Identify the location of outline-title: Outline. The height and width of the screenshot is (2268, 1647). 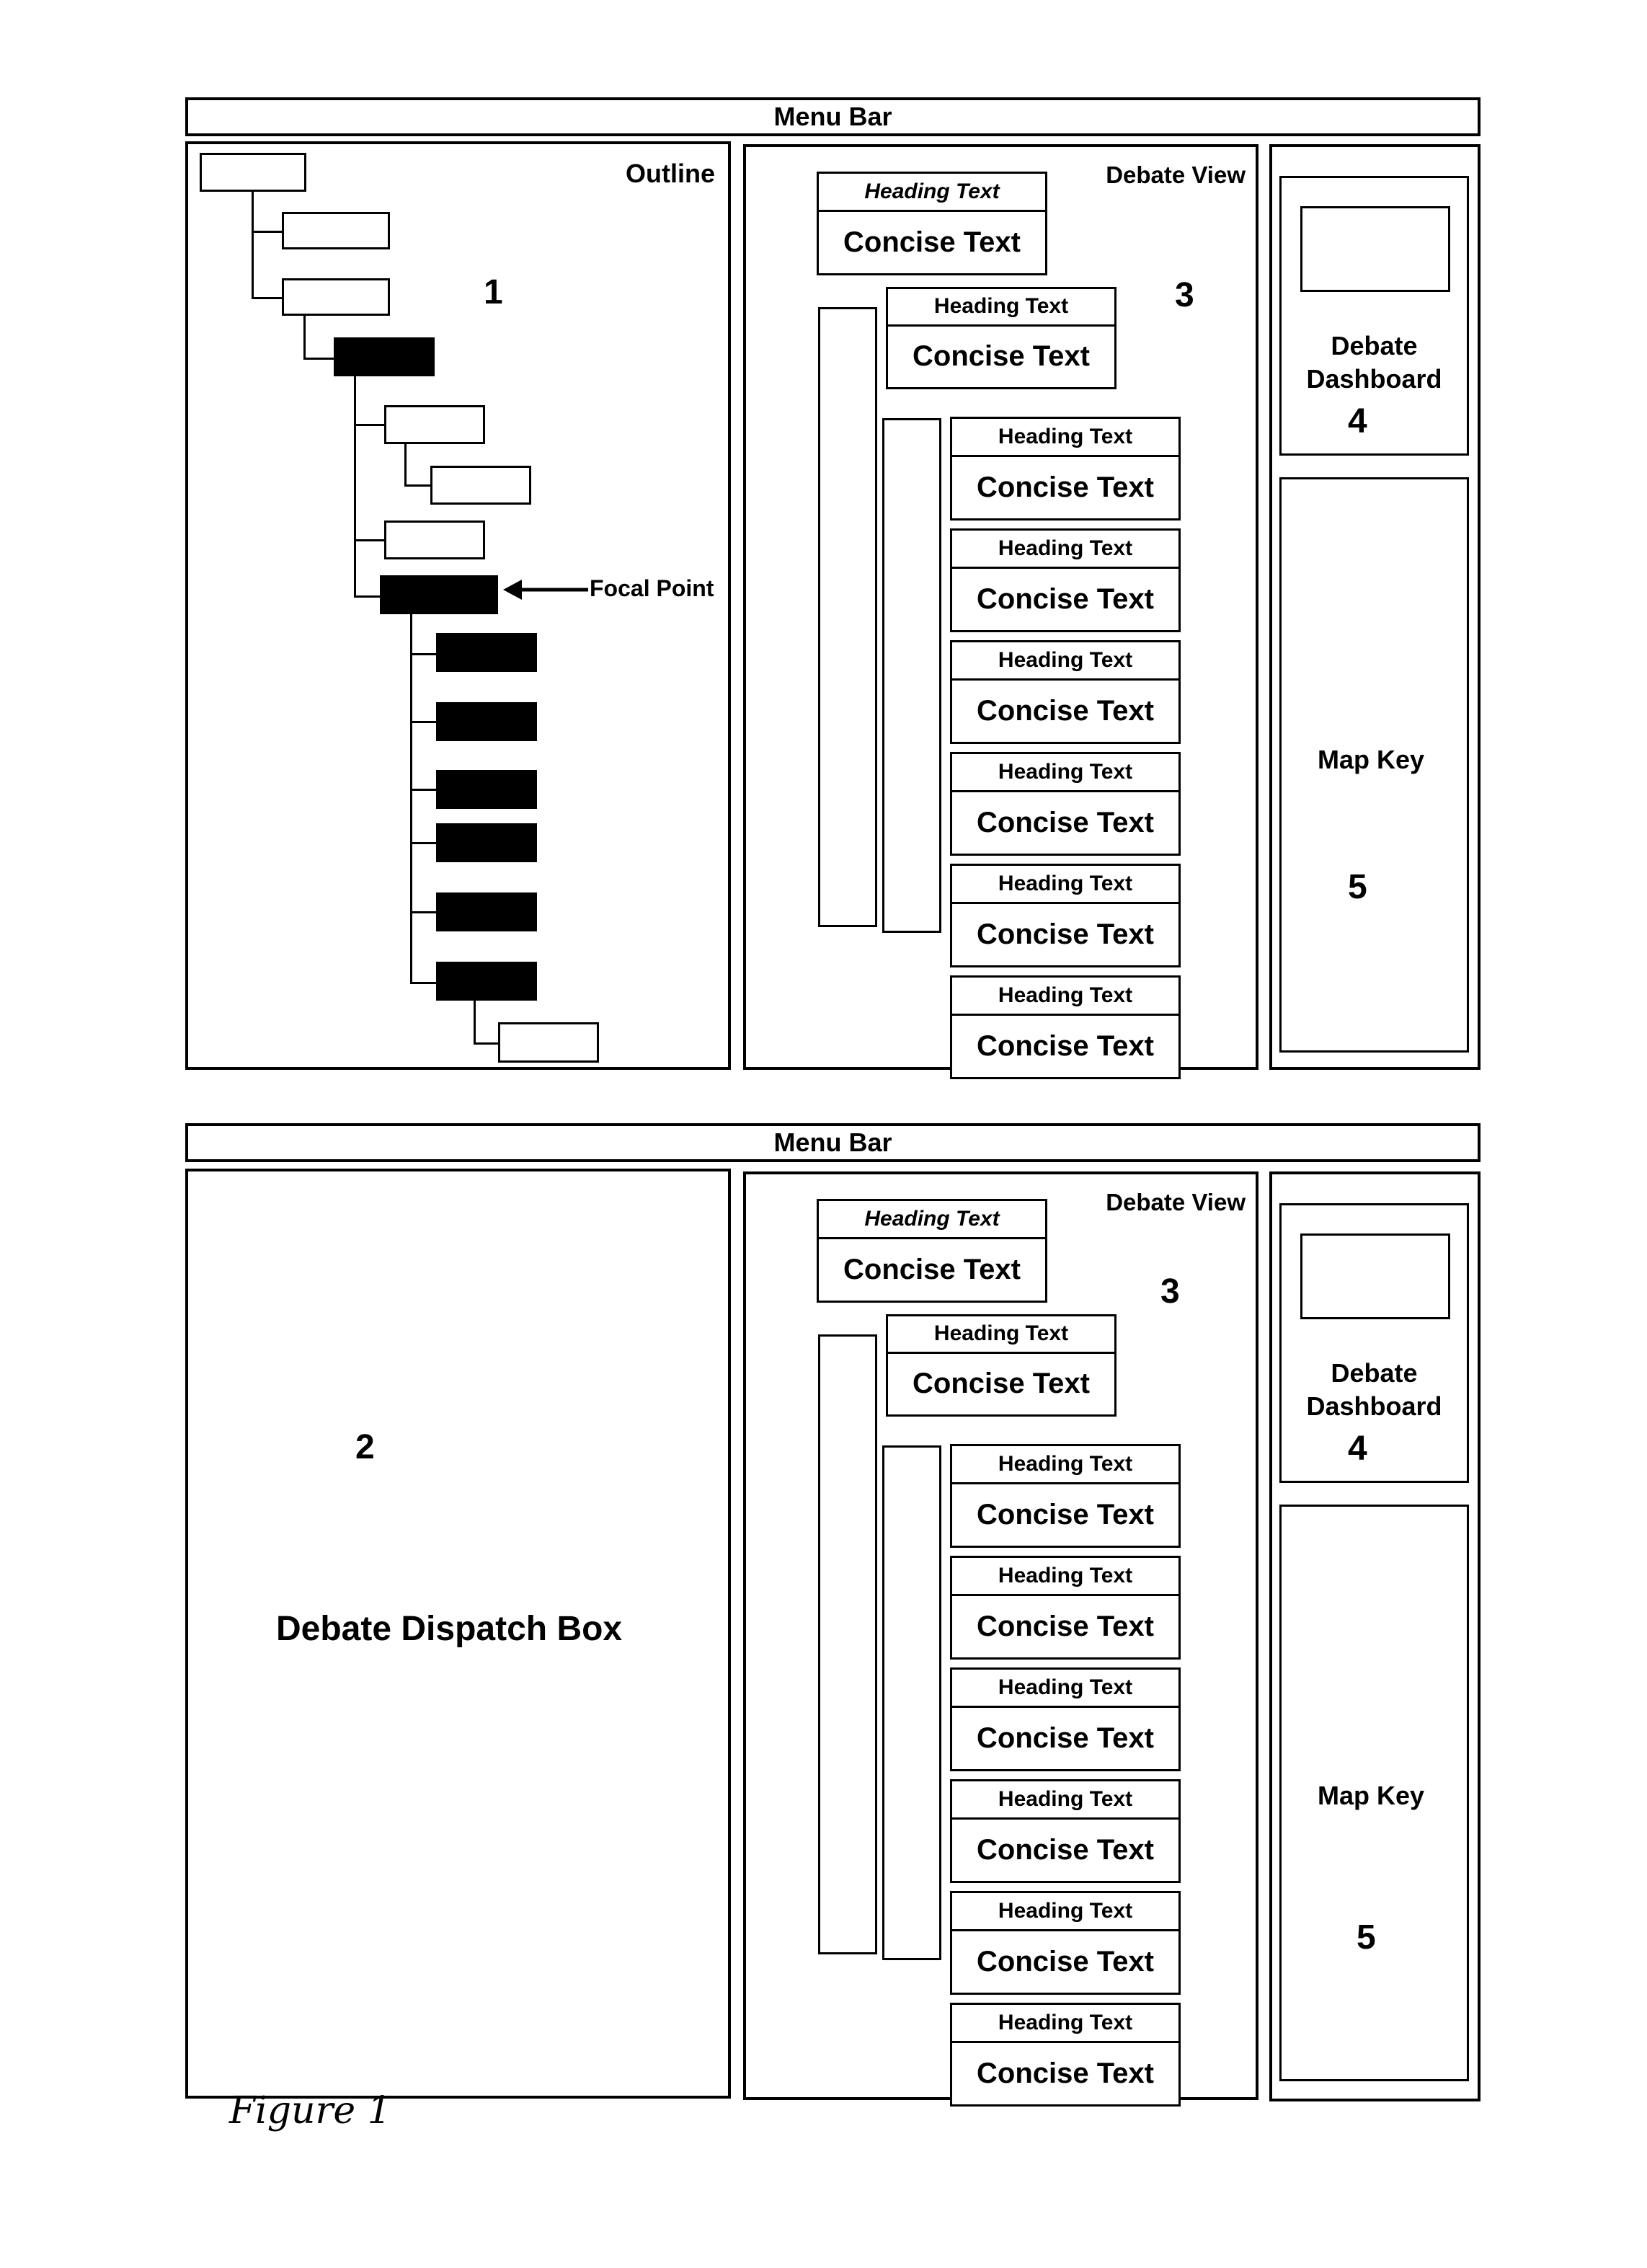
(670, 173).